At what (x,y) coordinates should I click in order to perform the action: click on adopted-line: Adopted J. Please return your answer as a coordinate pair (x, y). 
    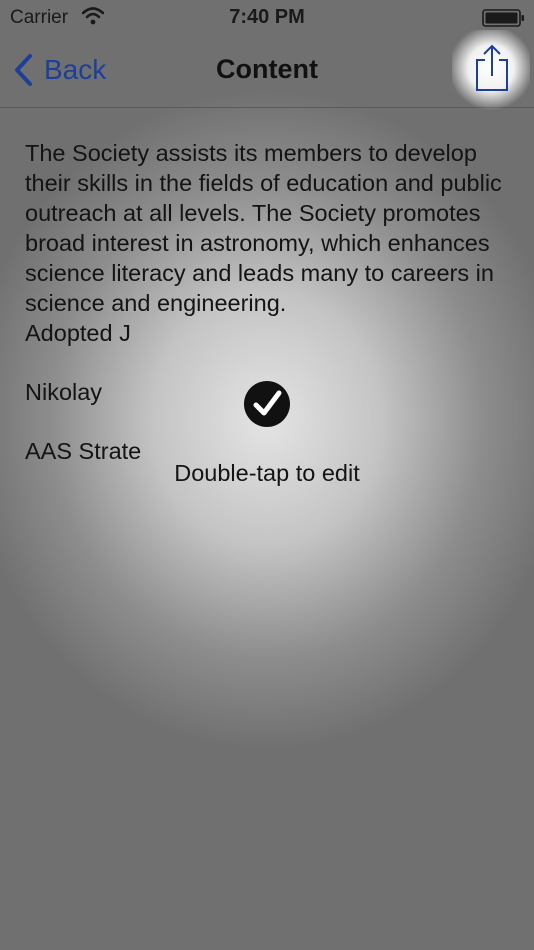
    Looking at the image, I should click on (78, 333).